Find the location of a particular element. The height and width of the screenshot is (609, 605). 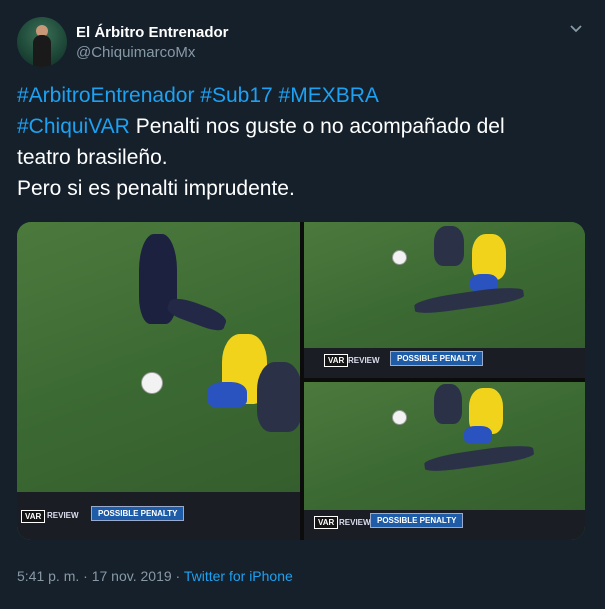

tweet-line-3: teatro brasileño. is located at coordinates (92, 157).